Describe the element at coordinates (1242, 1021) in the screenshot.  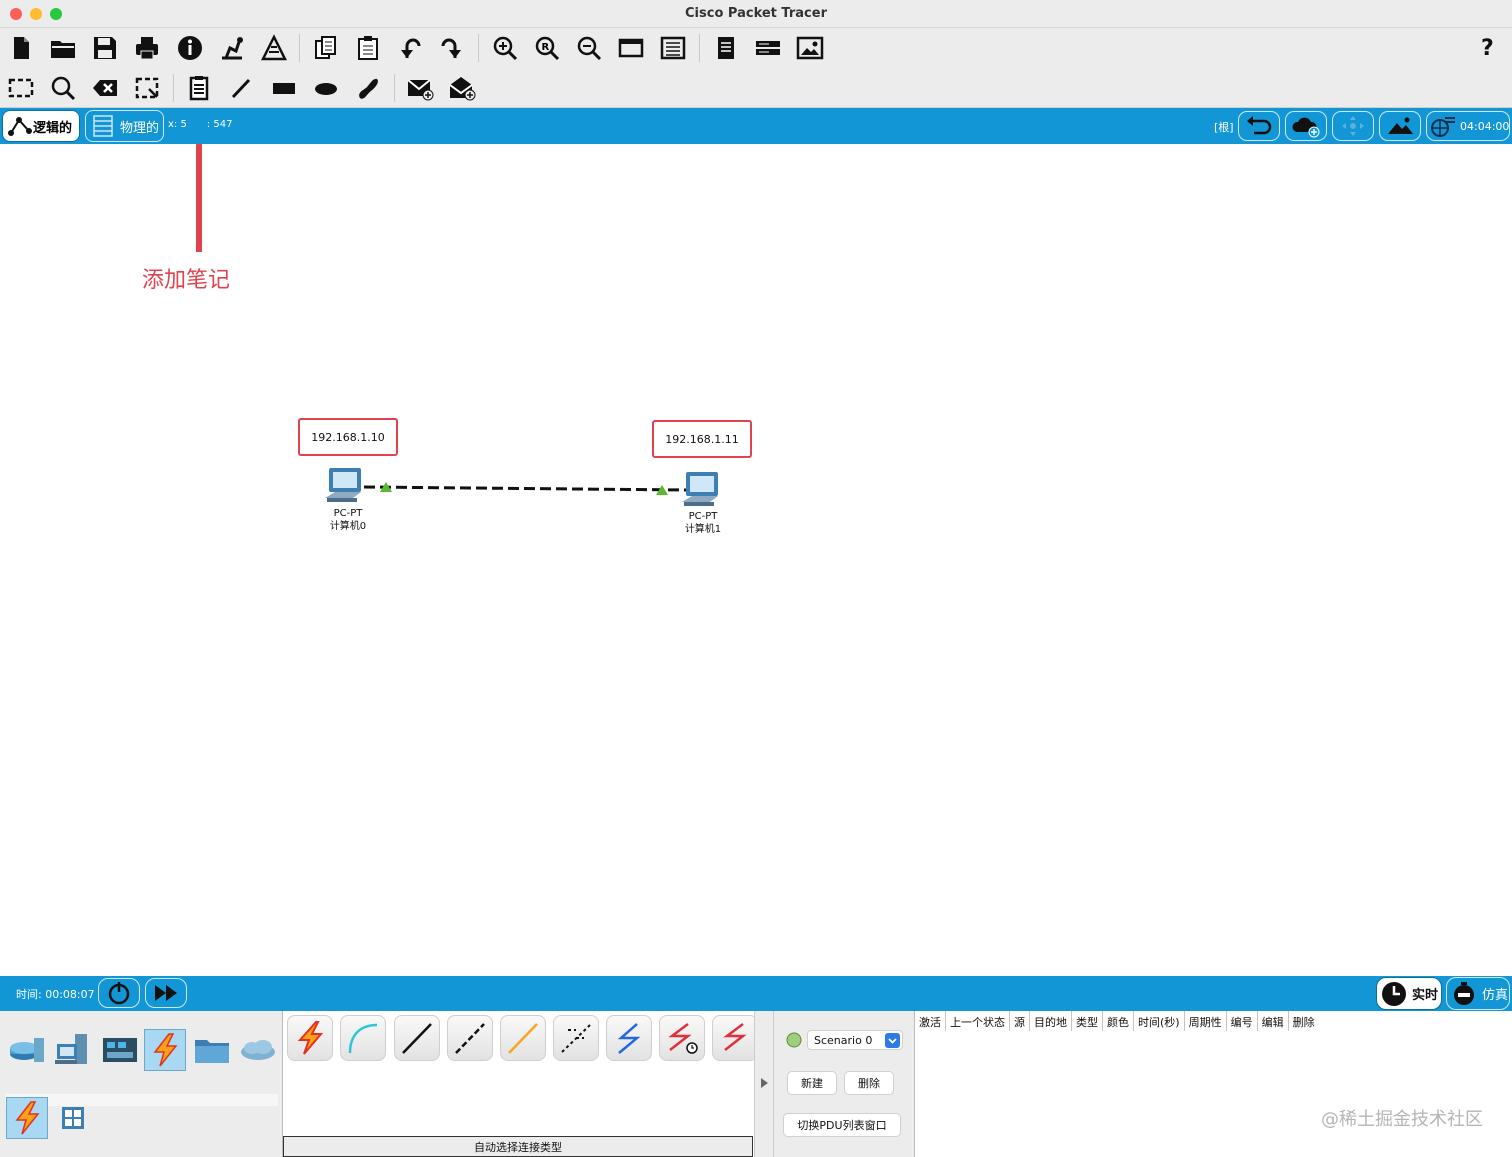
I see `pdu-col-header: 编号` at that location.